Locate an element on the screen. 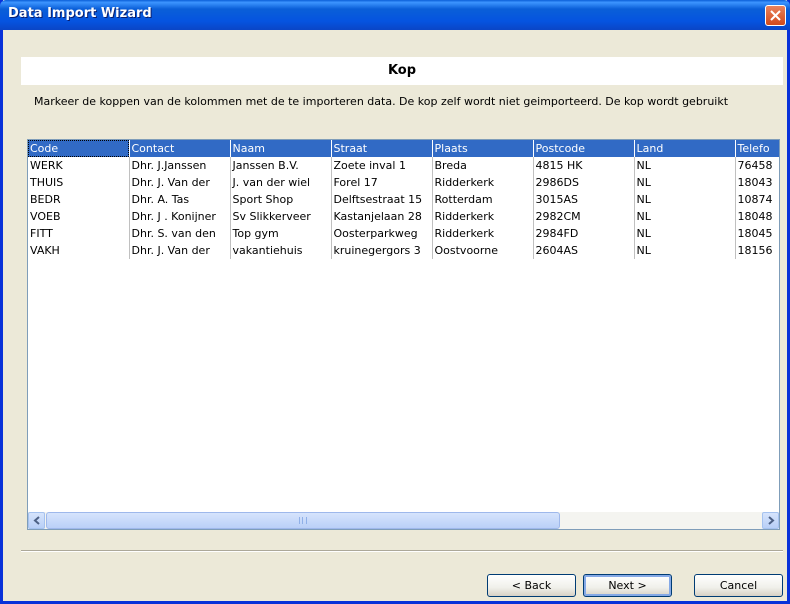 Image resolution: width=790 pixels, height=604 pixels. table-cell: VAKH is located at coordinates (79, 250).